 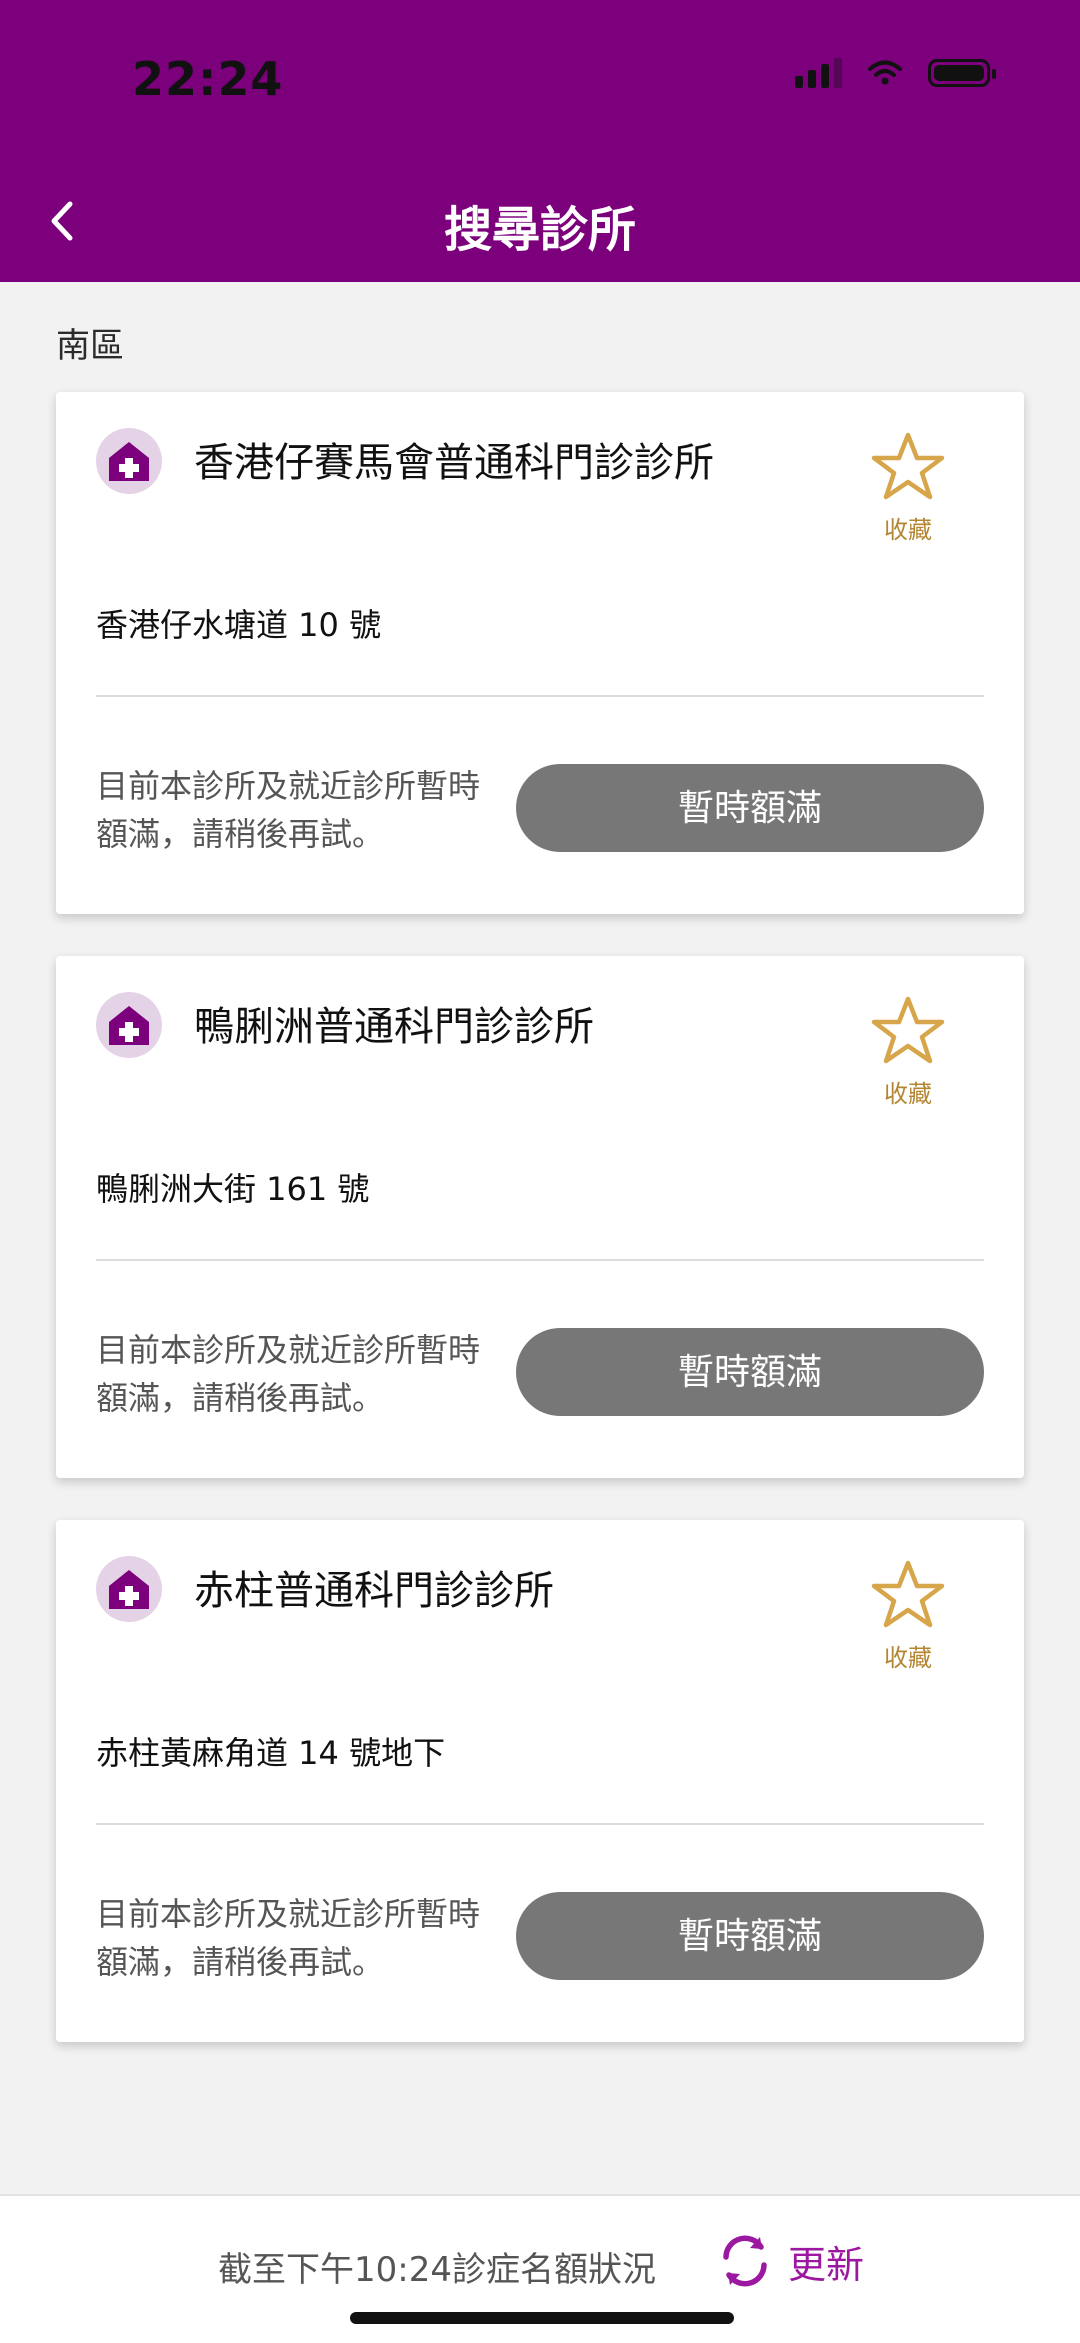 What do you see at coordinates (745, 2261) in the screenshot?
I see `refresh-icon` at bounding box center [745, 2261].